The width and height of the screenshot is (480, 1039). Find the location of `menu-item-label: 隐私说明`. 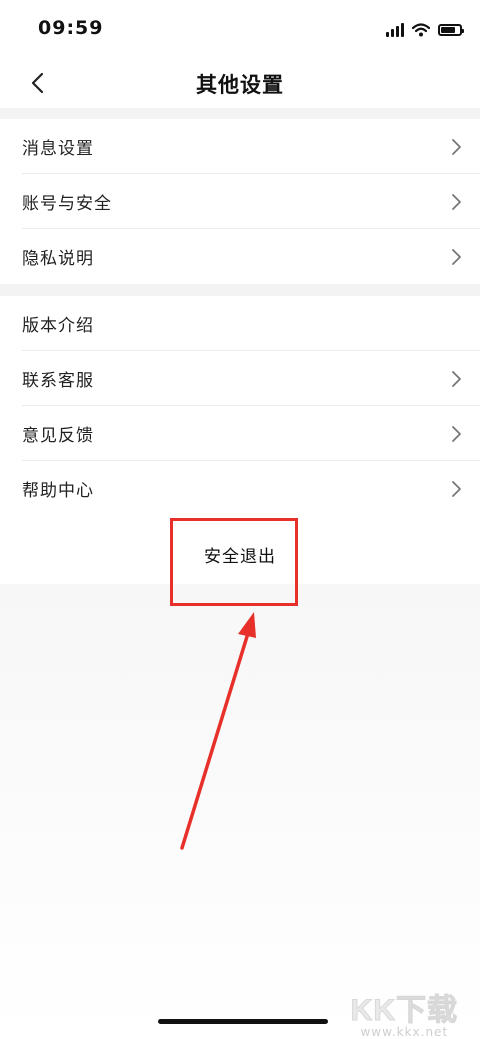

menu-item-label: 隐私说明 is located at coordinates (58, 259).